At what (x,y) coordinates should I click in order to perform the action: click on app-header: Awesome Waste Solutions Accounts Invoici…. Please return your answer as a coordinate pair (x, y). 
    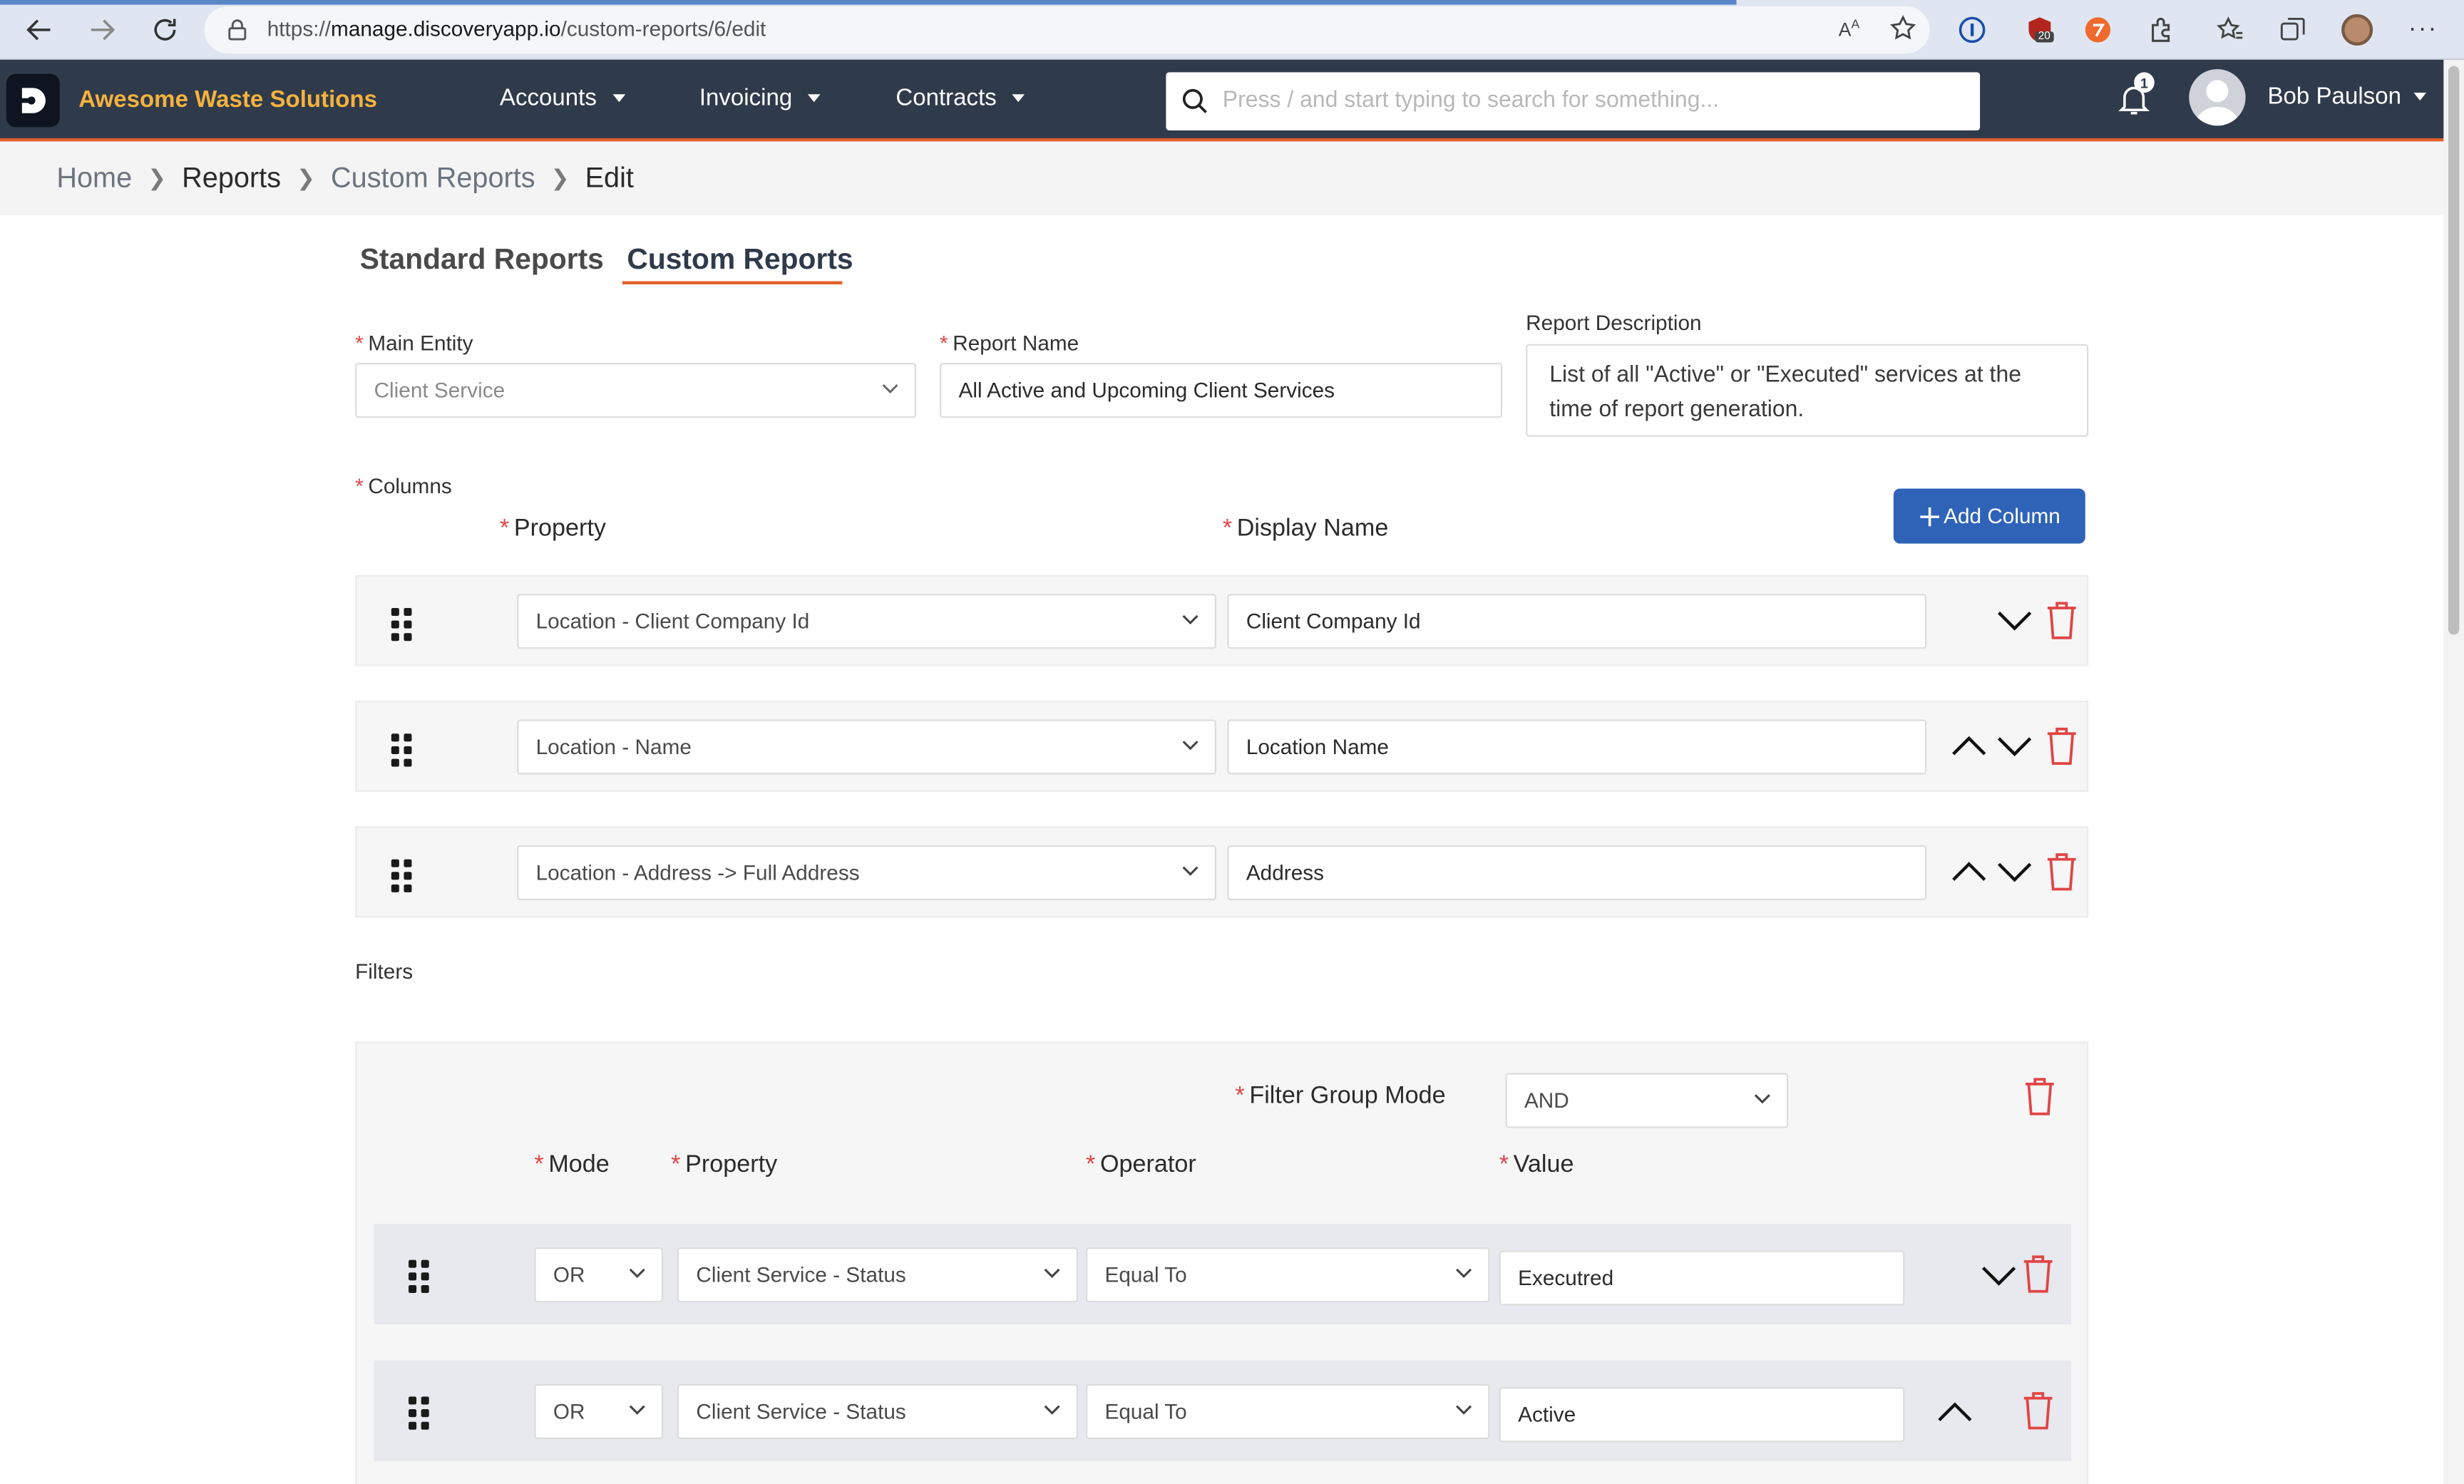
    Looking at the image, I should click on (1232, 100).